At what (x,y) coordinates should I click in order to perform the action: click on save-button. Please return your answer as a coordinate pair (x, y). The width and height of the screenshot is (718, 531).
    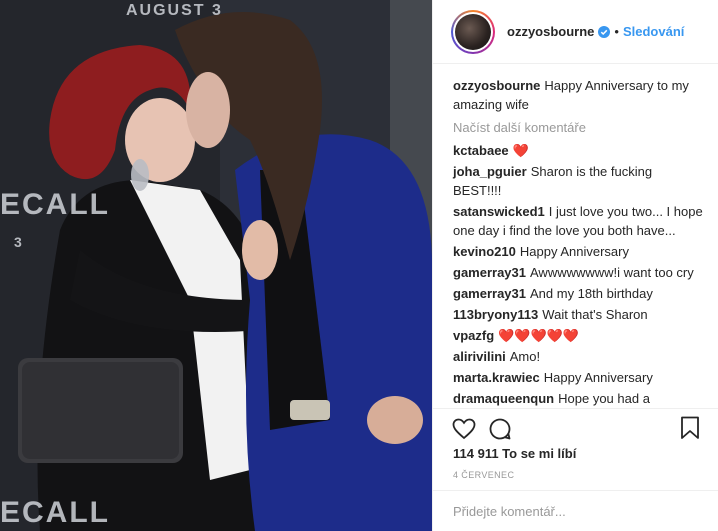
    Looking at the image, I should click on (690, 428).